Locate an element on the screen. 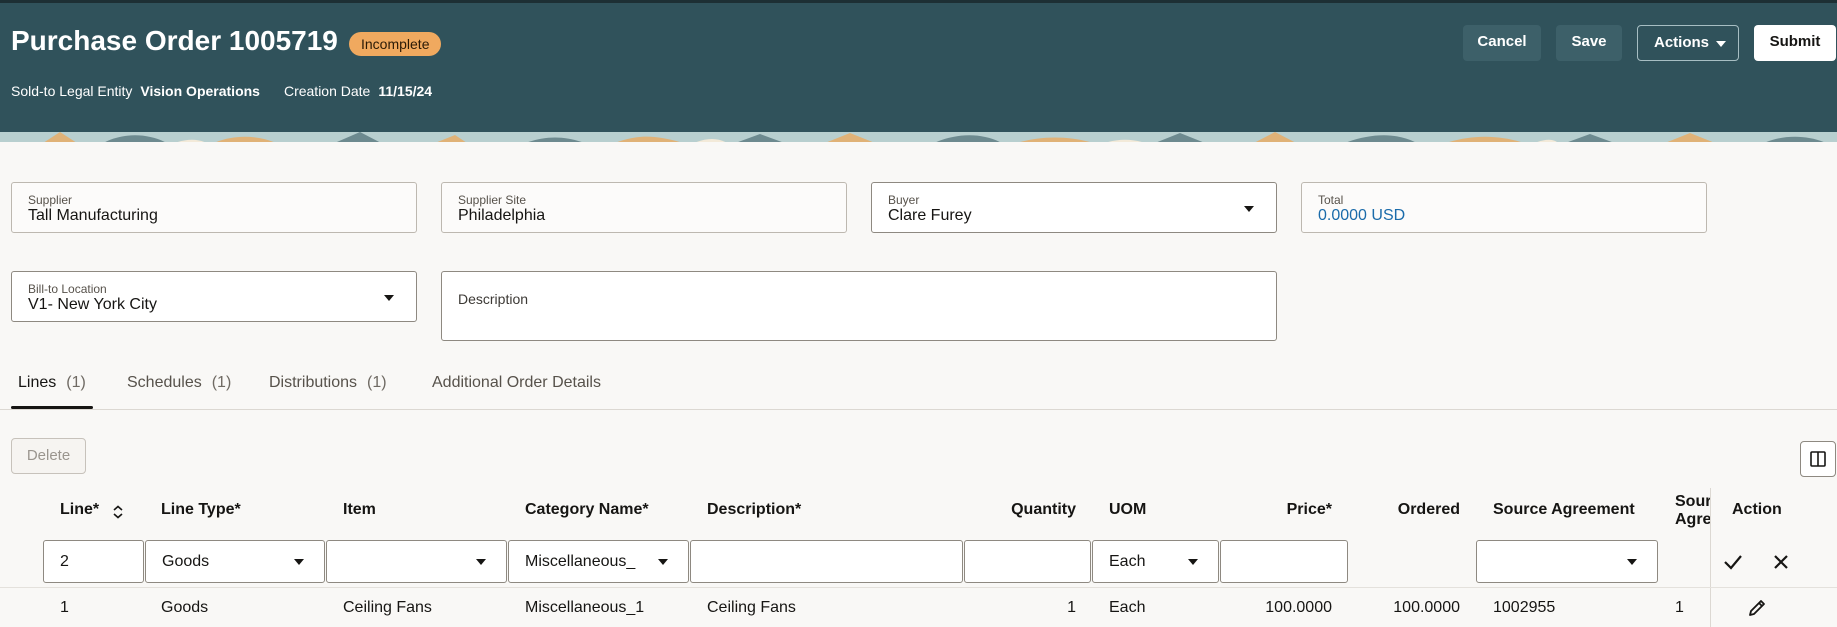  tab-schedules: Schedules (1) is located at coordinates (179, 383).